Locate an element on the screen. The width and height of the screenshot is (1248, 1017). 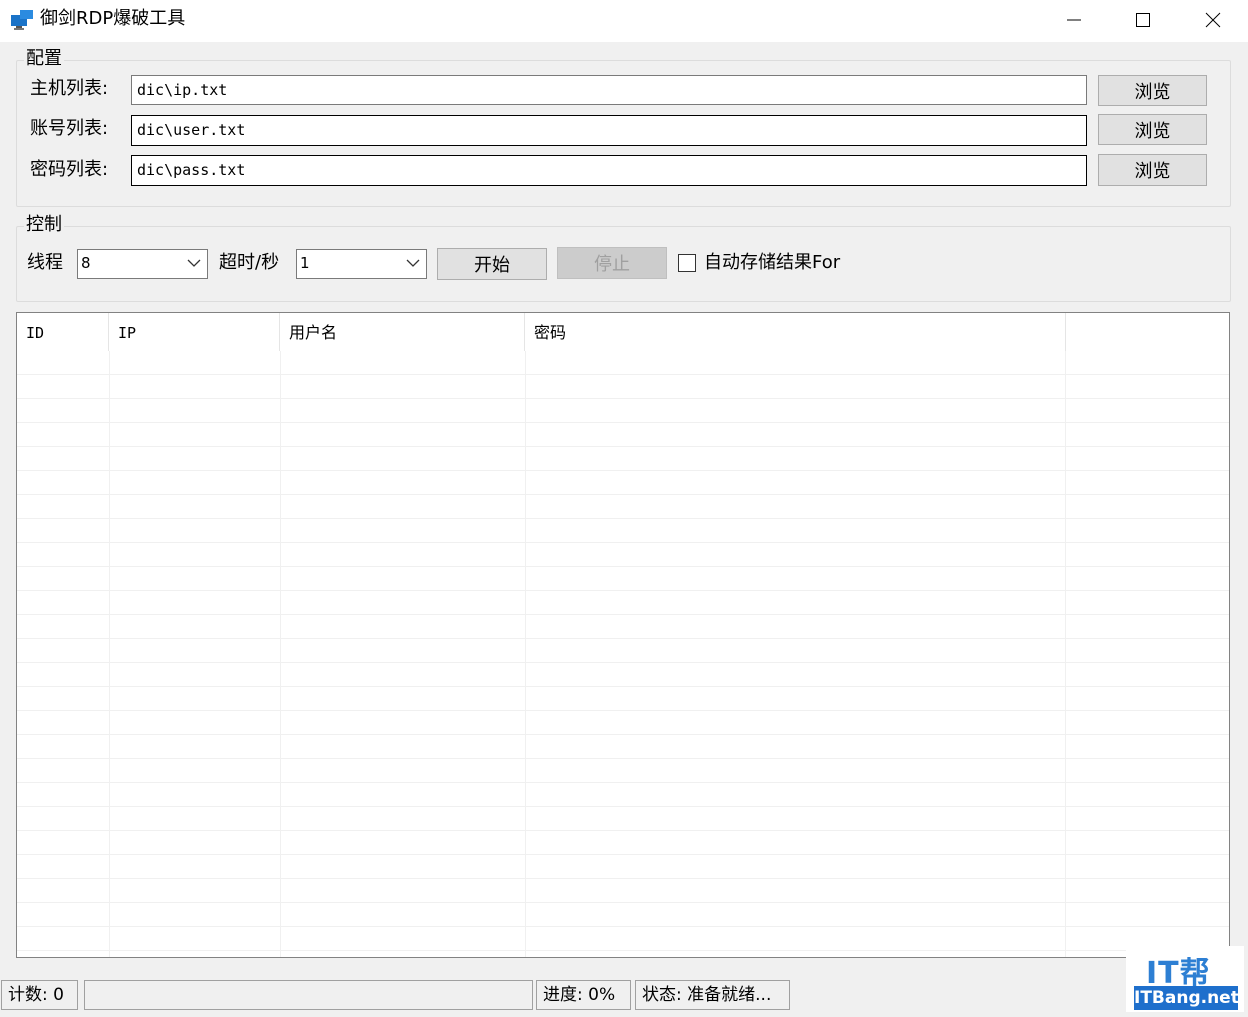
column-header-username: 用户名 is located at coordinates (402, 332).